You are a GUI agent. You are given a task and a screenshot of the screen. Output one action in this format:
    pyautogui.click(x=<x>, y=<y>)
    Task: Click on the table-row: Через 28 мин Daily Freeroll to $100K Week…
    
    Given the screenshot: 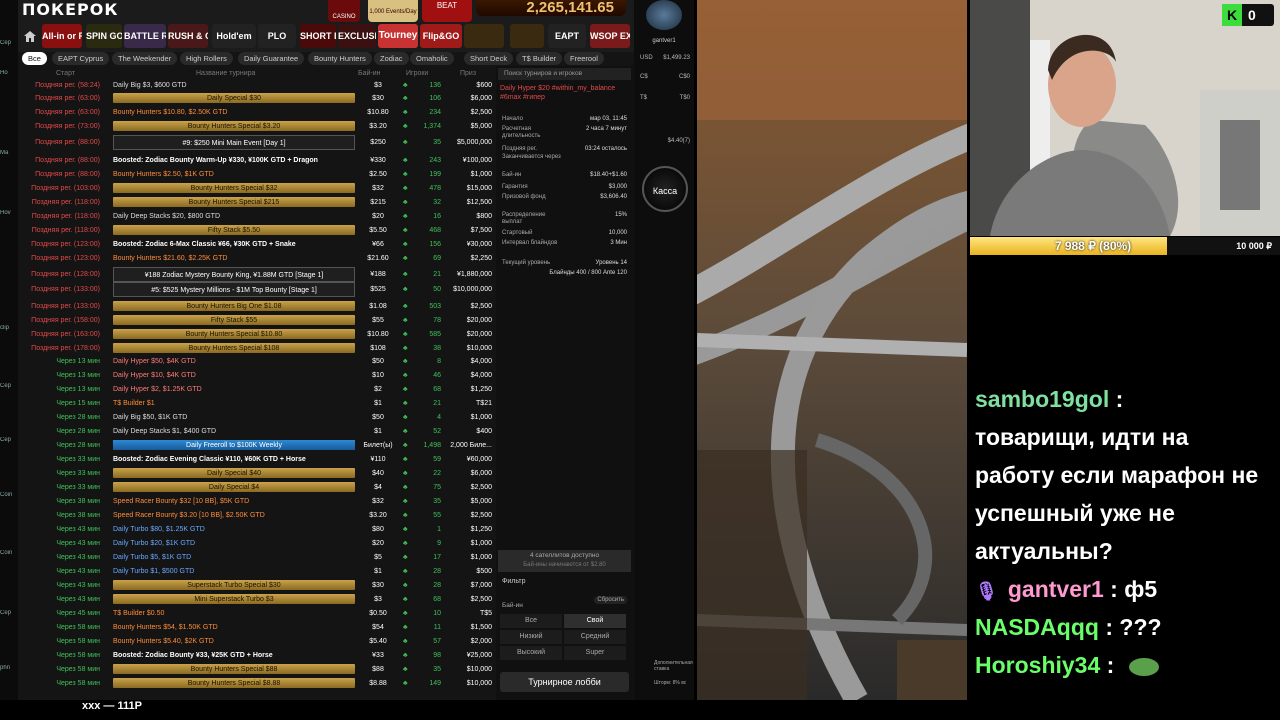 What is the action you would take?
    pyautogui.click(x=256, y=445)
    